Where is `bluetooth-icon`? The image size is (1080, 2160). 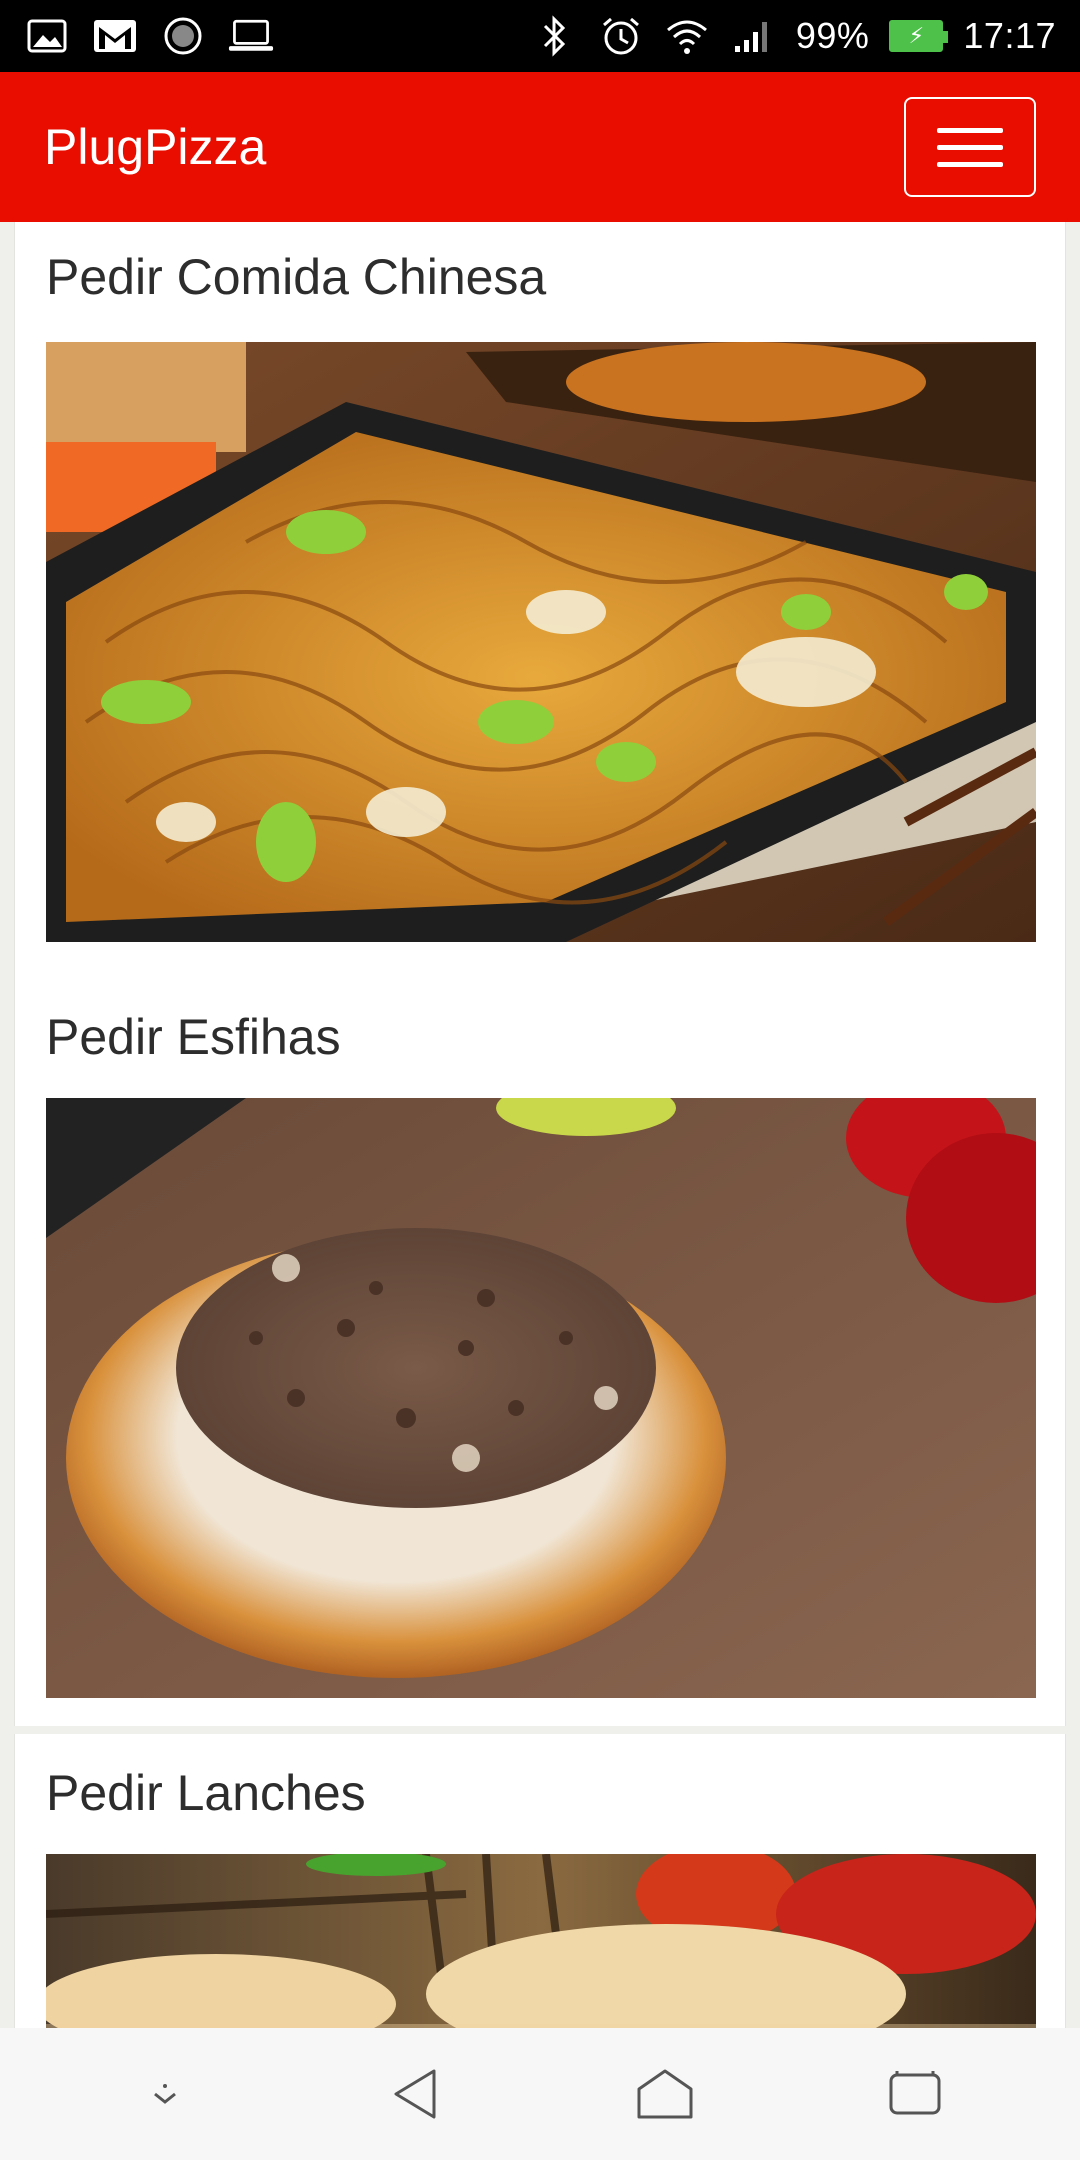 bluetooth-icon is located at coordinates (555, 36).